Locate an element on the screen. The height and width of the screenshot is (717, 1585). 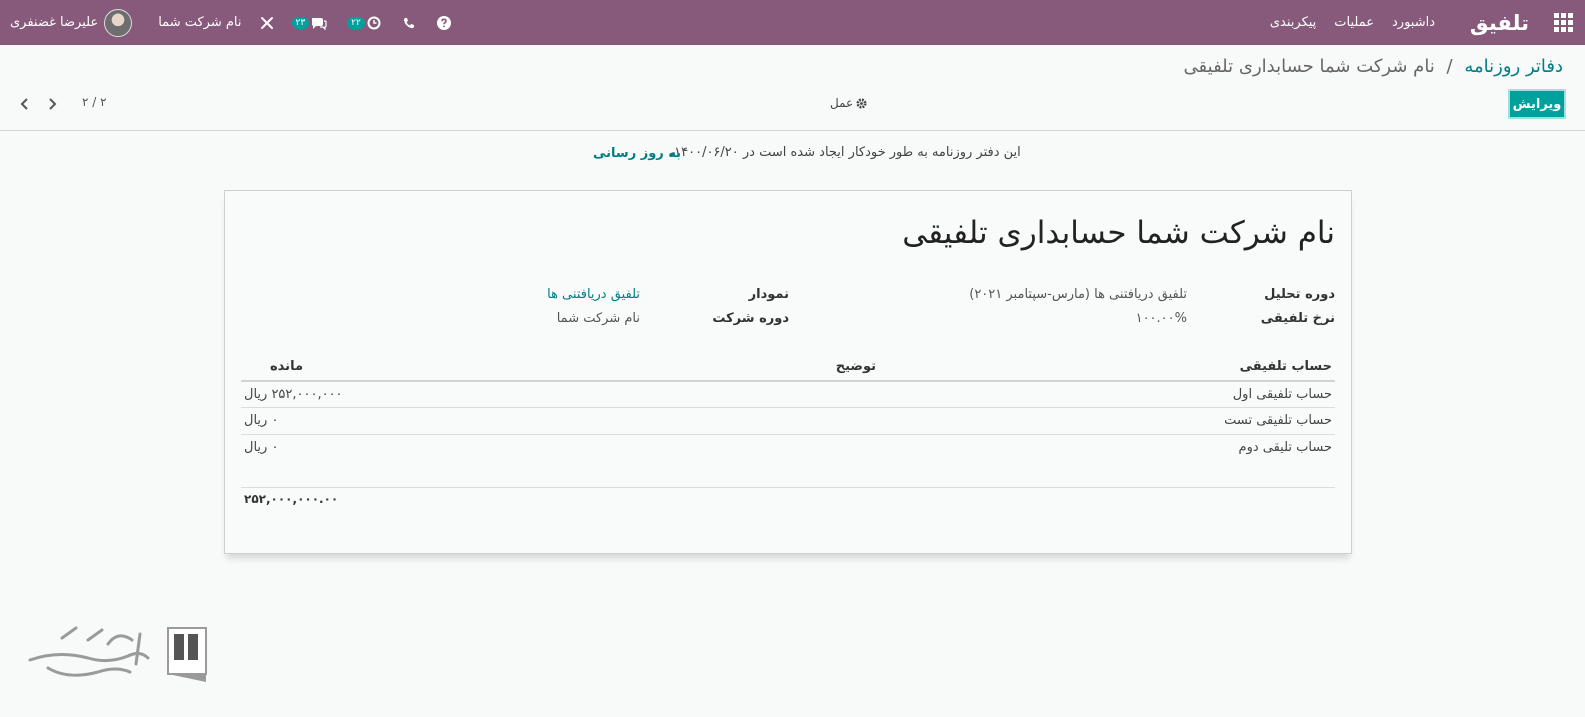
activities-badge: ۲۲ is located at coordinates (356, 22).